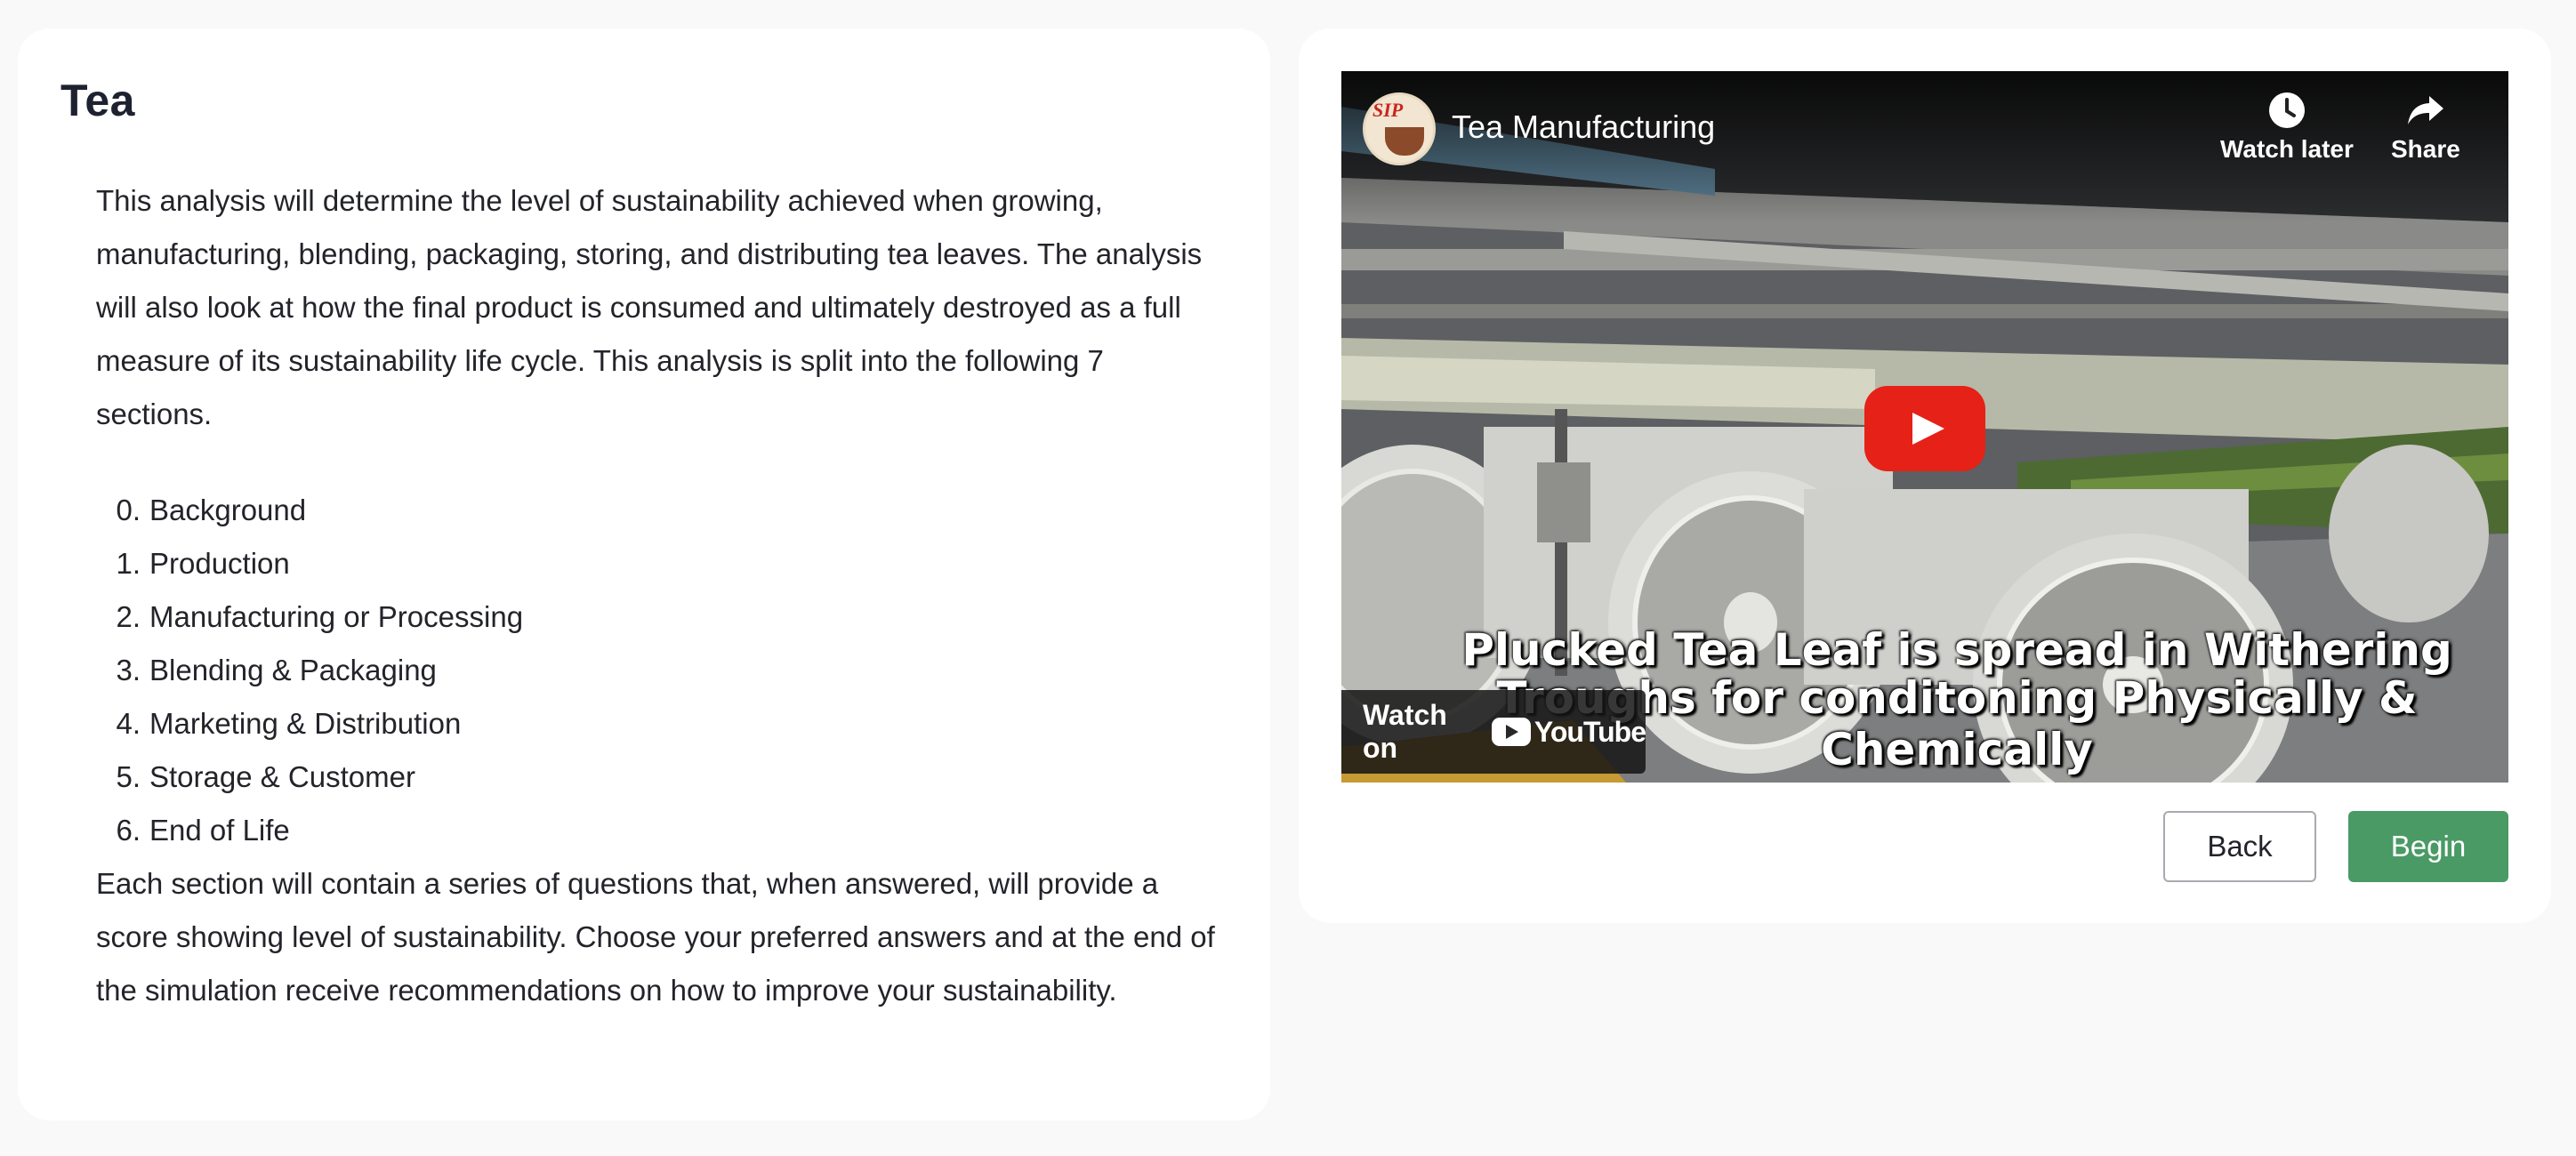 This screenshot has width=2576, height=1156. I want to click on section-label: End of Life, so click(219, 830).